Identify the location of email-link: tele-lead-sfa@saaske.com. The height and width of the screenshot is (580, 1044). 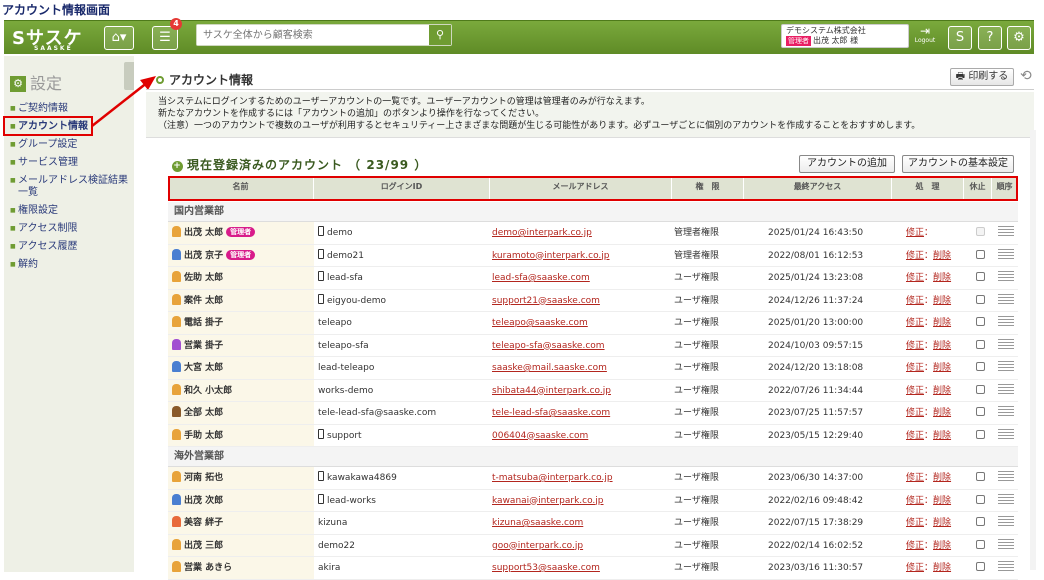
(551, 413).